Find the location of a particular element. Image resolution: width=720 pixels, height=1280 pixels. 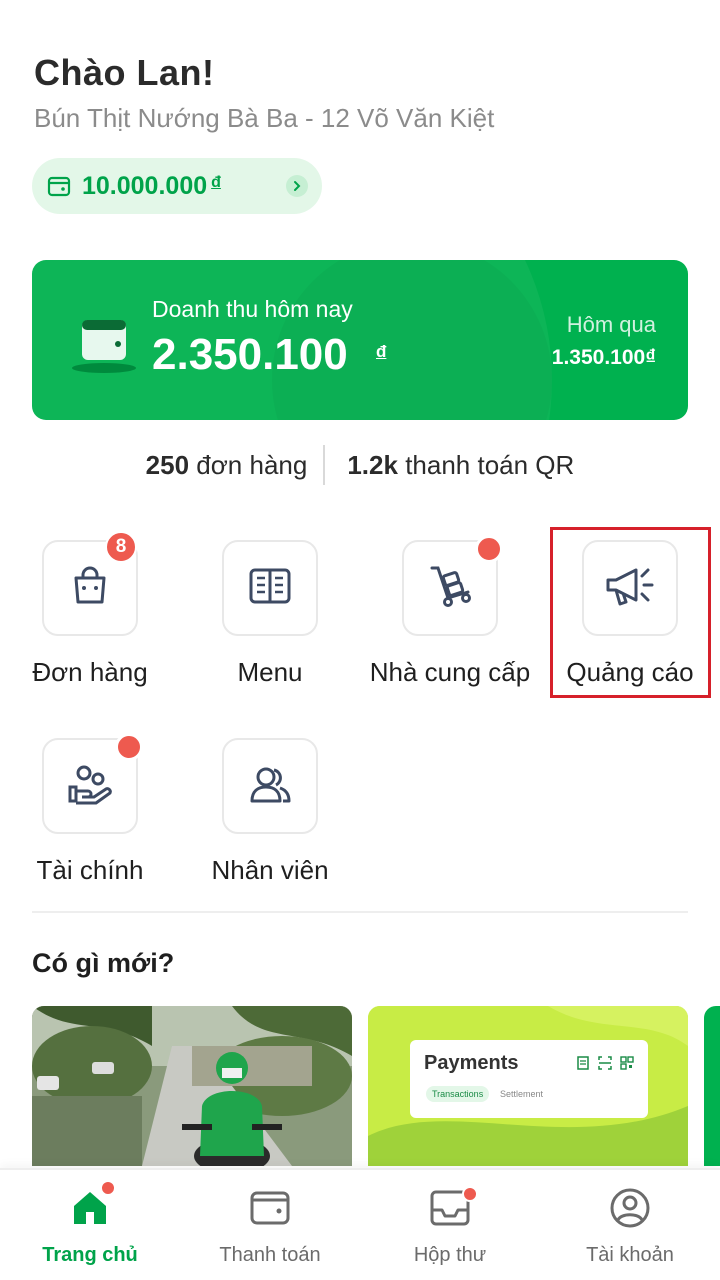

nav-account-label: Tài khoản is located at coordinates (630, 1255).